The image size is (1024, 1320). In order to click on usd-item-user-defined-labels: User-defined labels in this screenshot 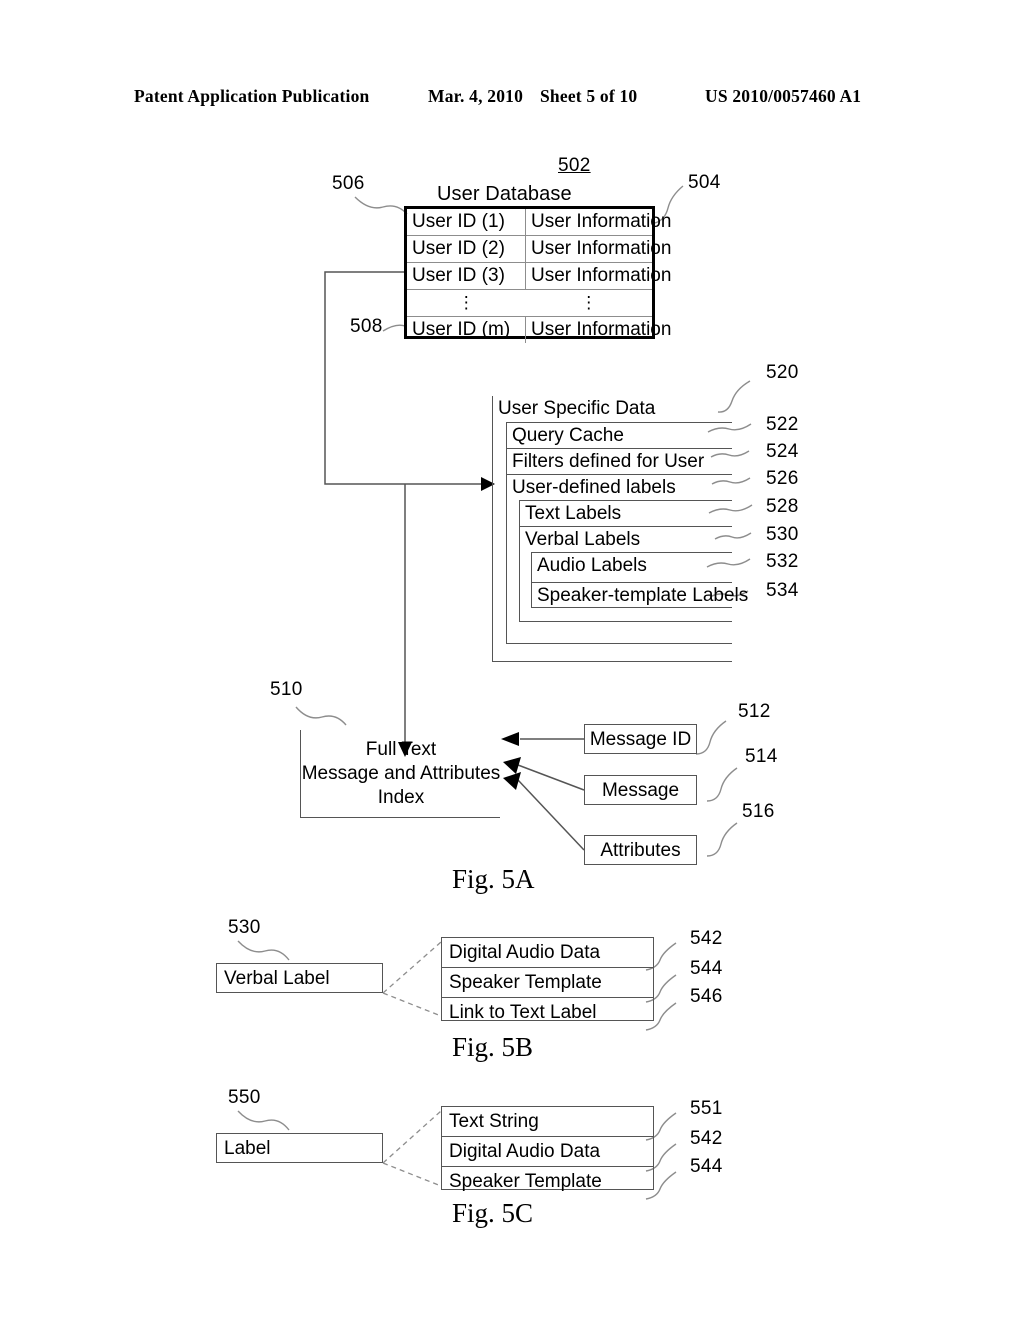, I will do `click(619, 487)`.